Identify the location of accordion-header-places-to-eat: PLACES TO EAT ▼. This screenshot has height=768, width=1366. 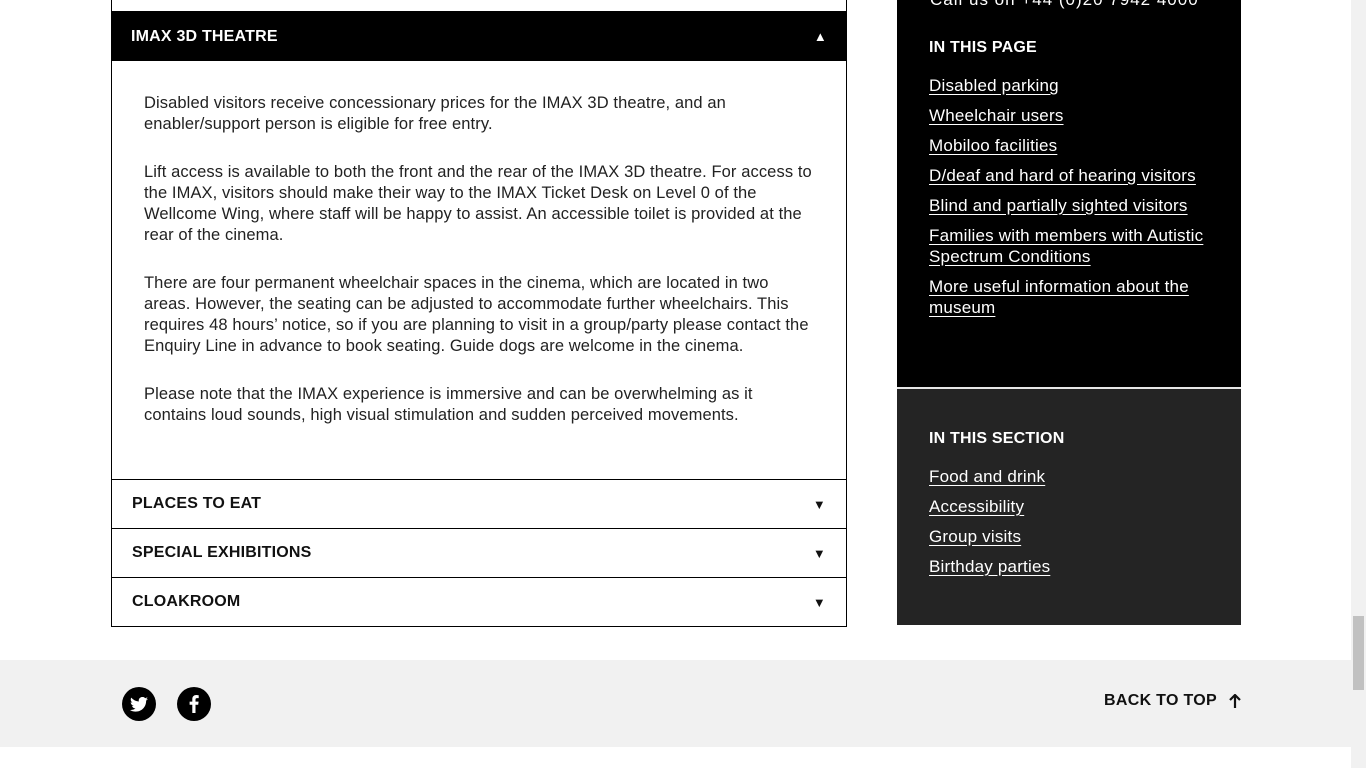
(479, 504).